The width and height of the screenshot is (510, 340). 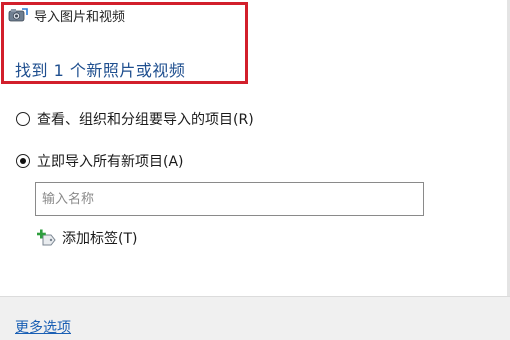 I want to click on import-all-option-label: 立即导入所有新项目(A), so click(x=110, y=162).